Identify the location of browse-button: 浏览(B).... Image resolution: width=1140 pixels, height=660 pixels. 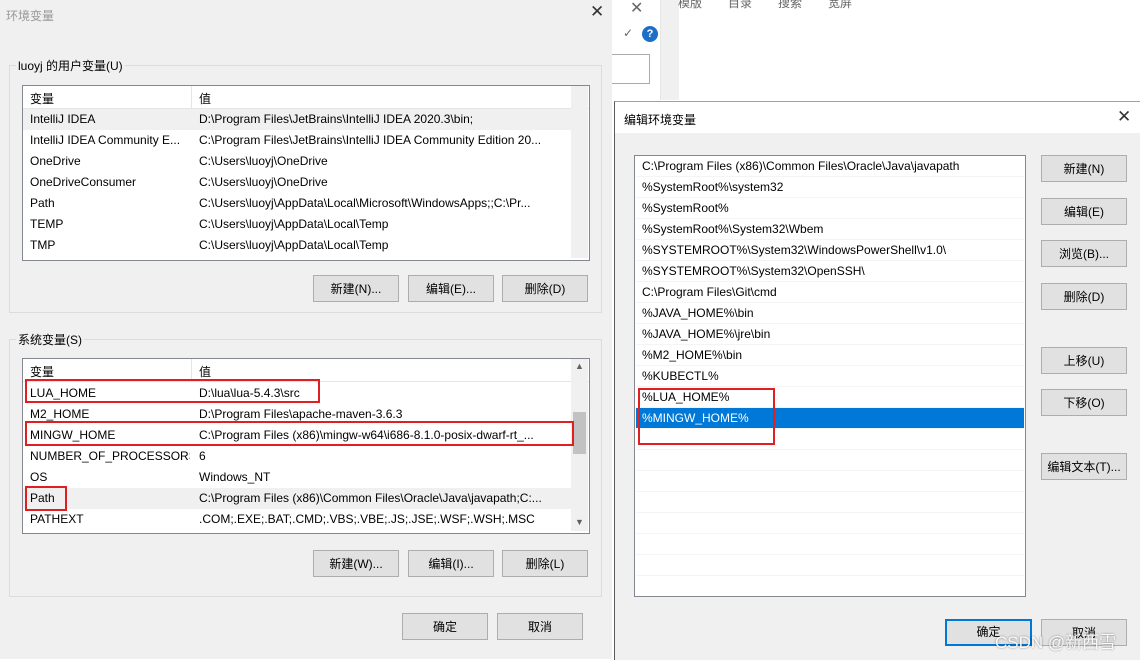
(1084, 253).